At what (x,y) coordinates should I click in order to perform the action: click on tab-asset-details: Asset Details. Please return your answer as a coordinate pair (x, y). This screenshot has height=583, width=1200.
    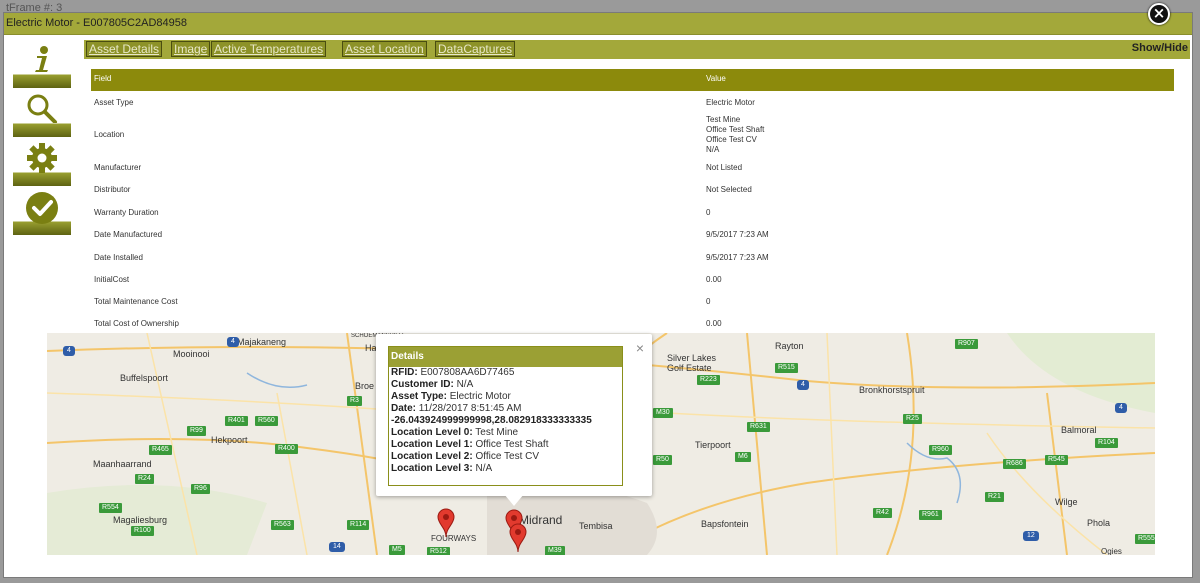
    Looking at the image, I should click on (124, 49).